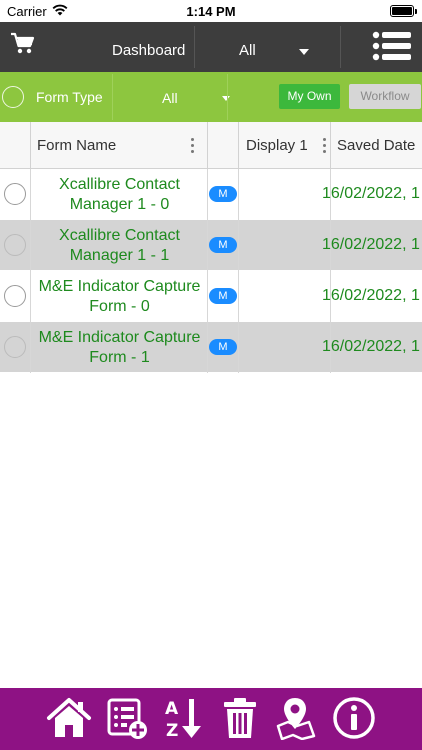 The image size is (422, 750). I want to click on my-own-button: My Own, so click(309, 96).